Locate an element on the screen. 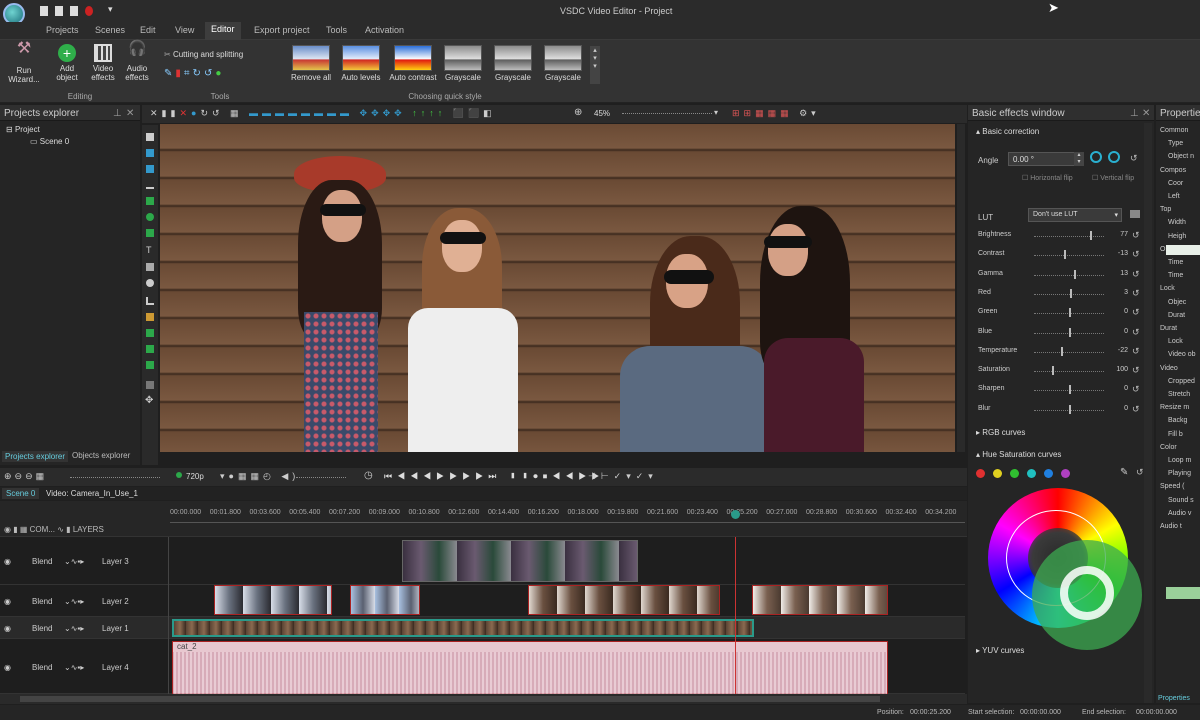 The width and height of the screenshot is (1200, 720). property-item: Width is located at coordinates (1177, 222).